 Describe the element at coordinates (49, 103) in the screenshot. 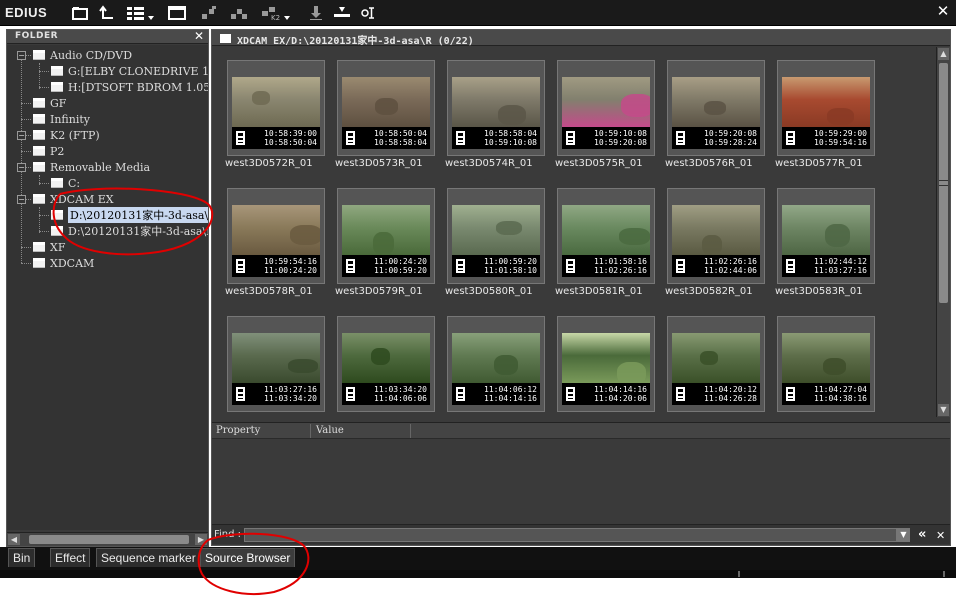

I see `tree-item: GF` at that location.